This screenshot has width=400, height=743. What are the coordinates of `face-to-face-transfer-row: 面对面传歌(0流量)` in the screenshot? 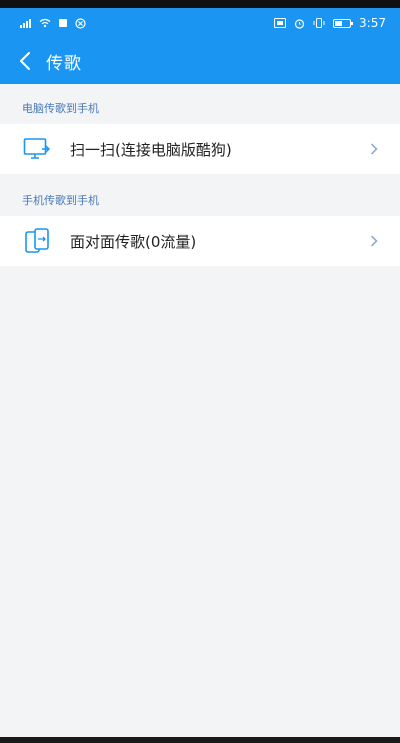 It's located at (200, 241).